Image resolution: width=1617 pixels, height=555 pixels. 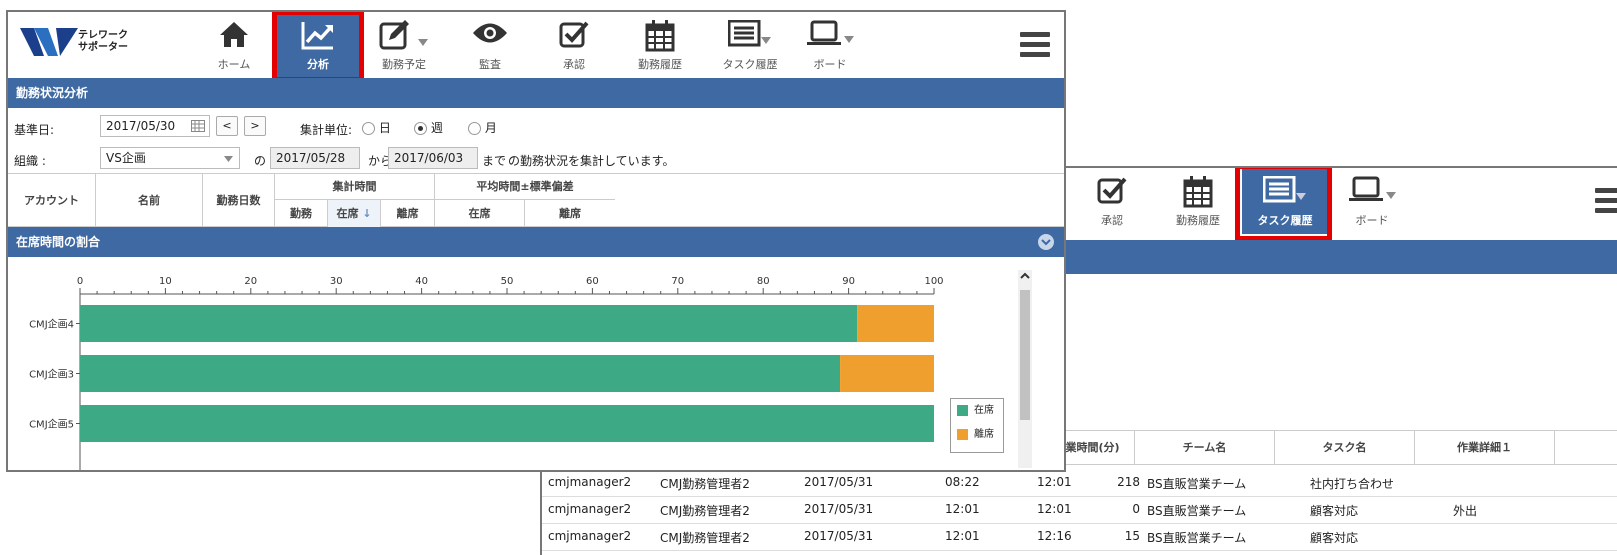 What do you see at coordinates (155, 126) in the screenshot?
I see `base-date-input: 2017/05/30` at bounding box center [155, 126].